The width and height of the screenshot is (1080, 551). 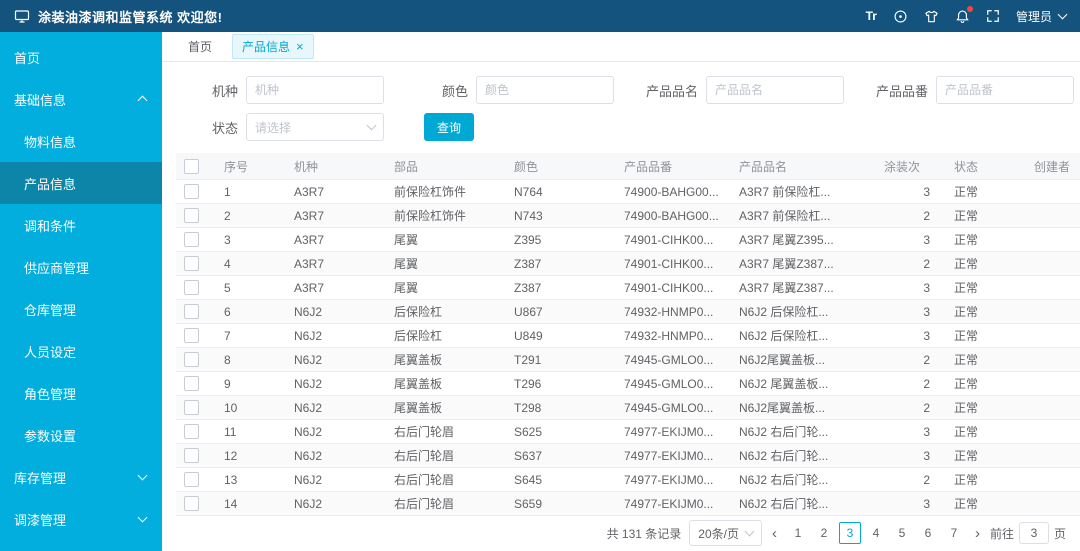 I want to click on filter-input-model, so click(x=315, y=90).